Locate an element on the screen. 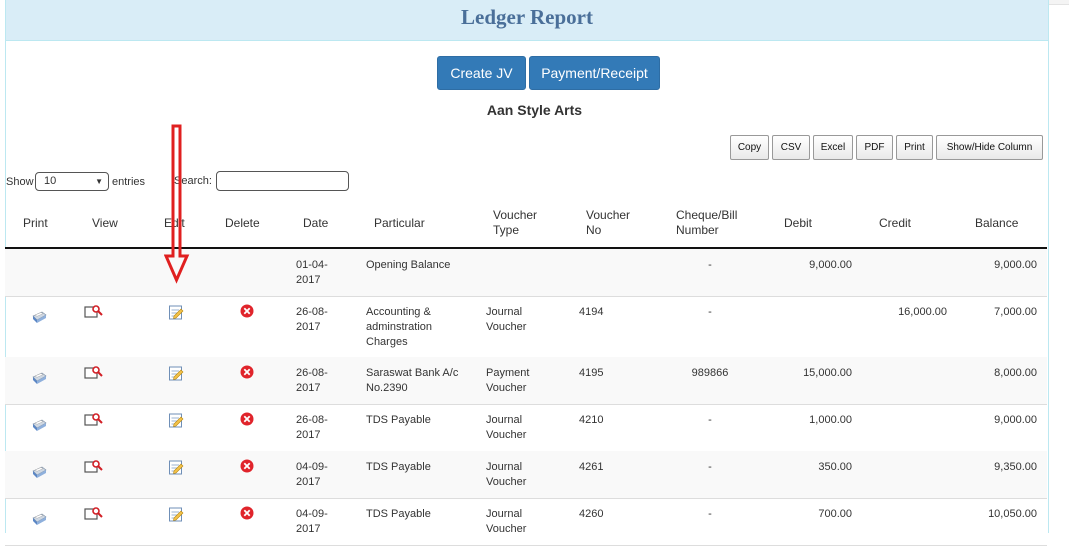 Image resolution: width=1069 pixels, height=546 pixels. entries-select: 10 ▼ is located at coordinates (72, 181).